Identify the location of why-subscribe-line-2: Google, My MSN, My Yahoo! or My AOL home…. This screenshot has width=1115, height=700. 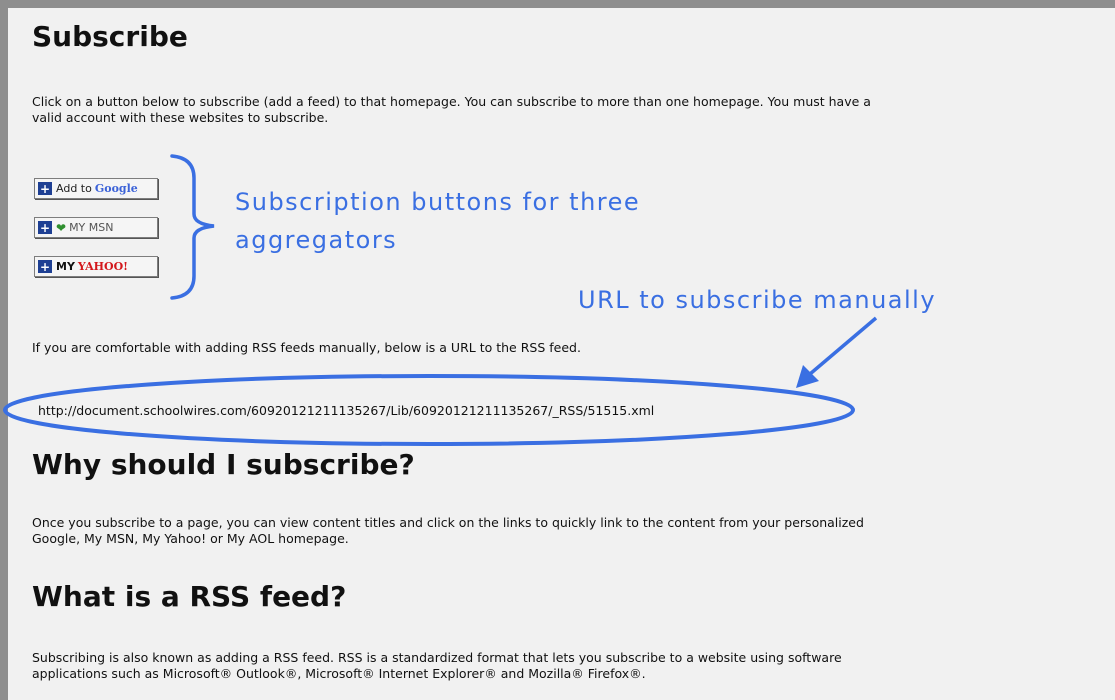
(190, 538).